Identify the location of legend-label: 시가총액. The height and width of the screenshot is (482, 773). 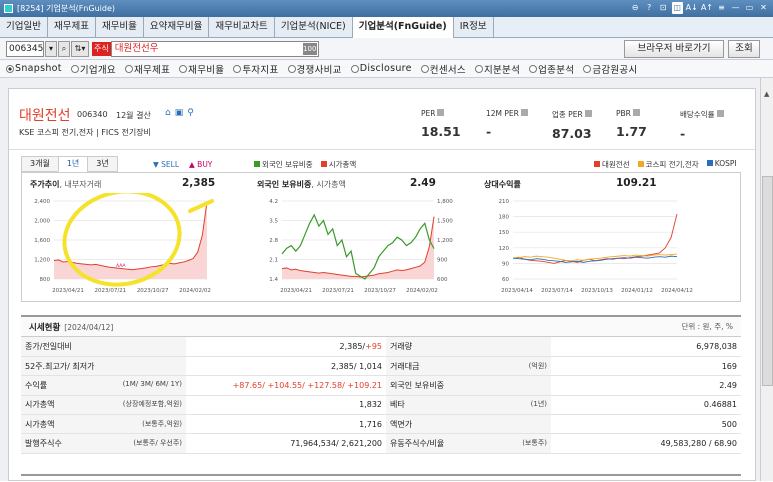
(342, 164).